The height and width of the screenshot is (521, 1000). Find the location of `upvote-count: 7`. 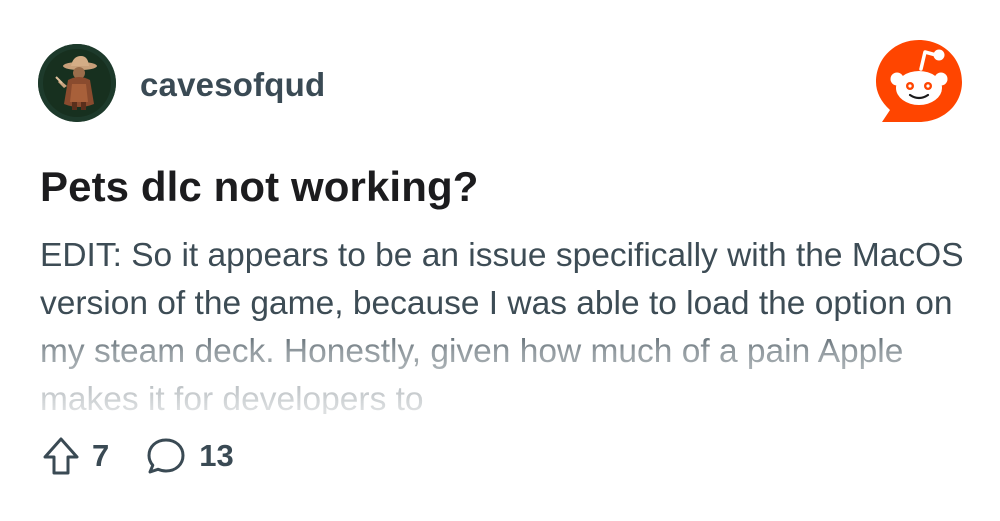

upvote-count: 7 is located at coordinates (101, 455).